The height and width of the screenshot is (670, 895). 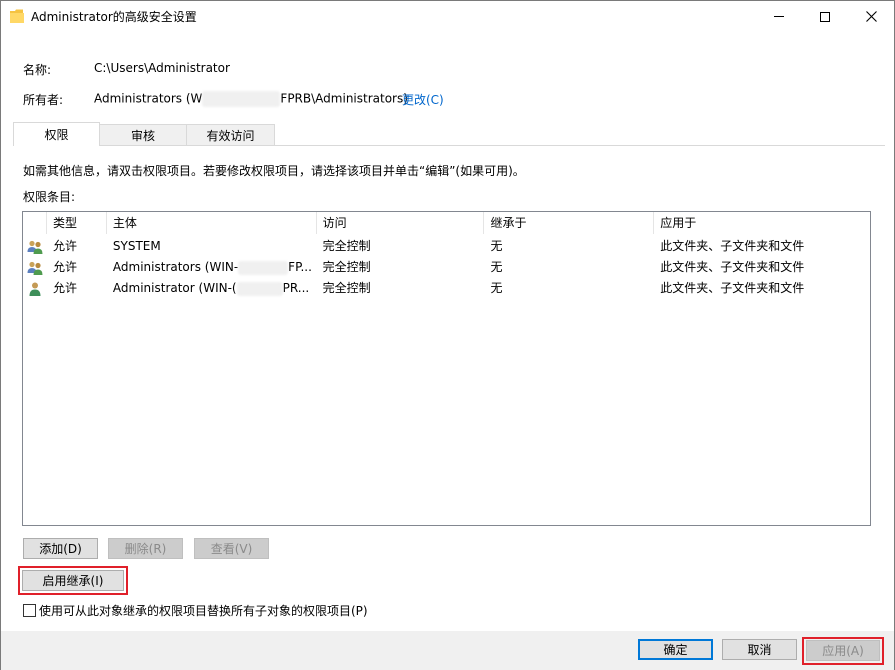 I want to click on owner-prefix: Administrators (W, so click(x=148, y=98).